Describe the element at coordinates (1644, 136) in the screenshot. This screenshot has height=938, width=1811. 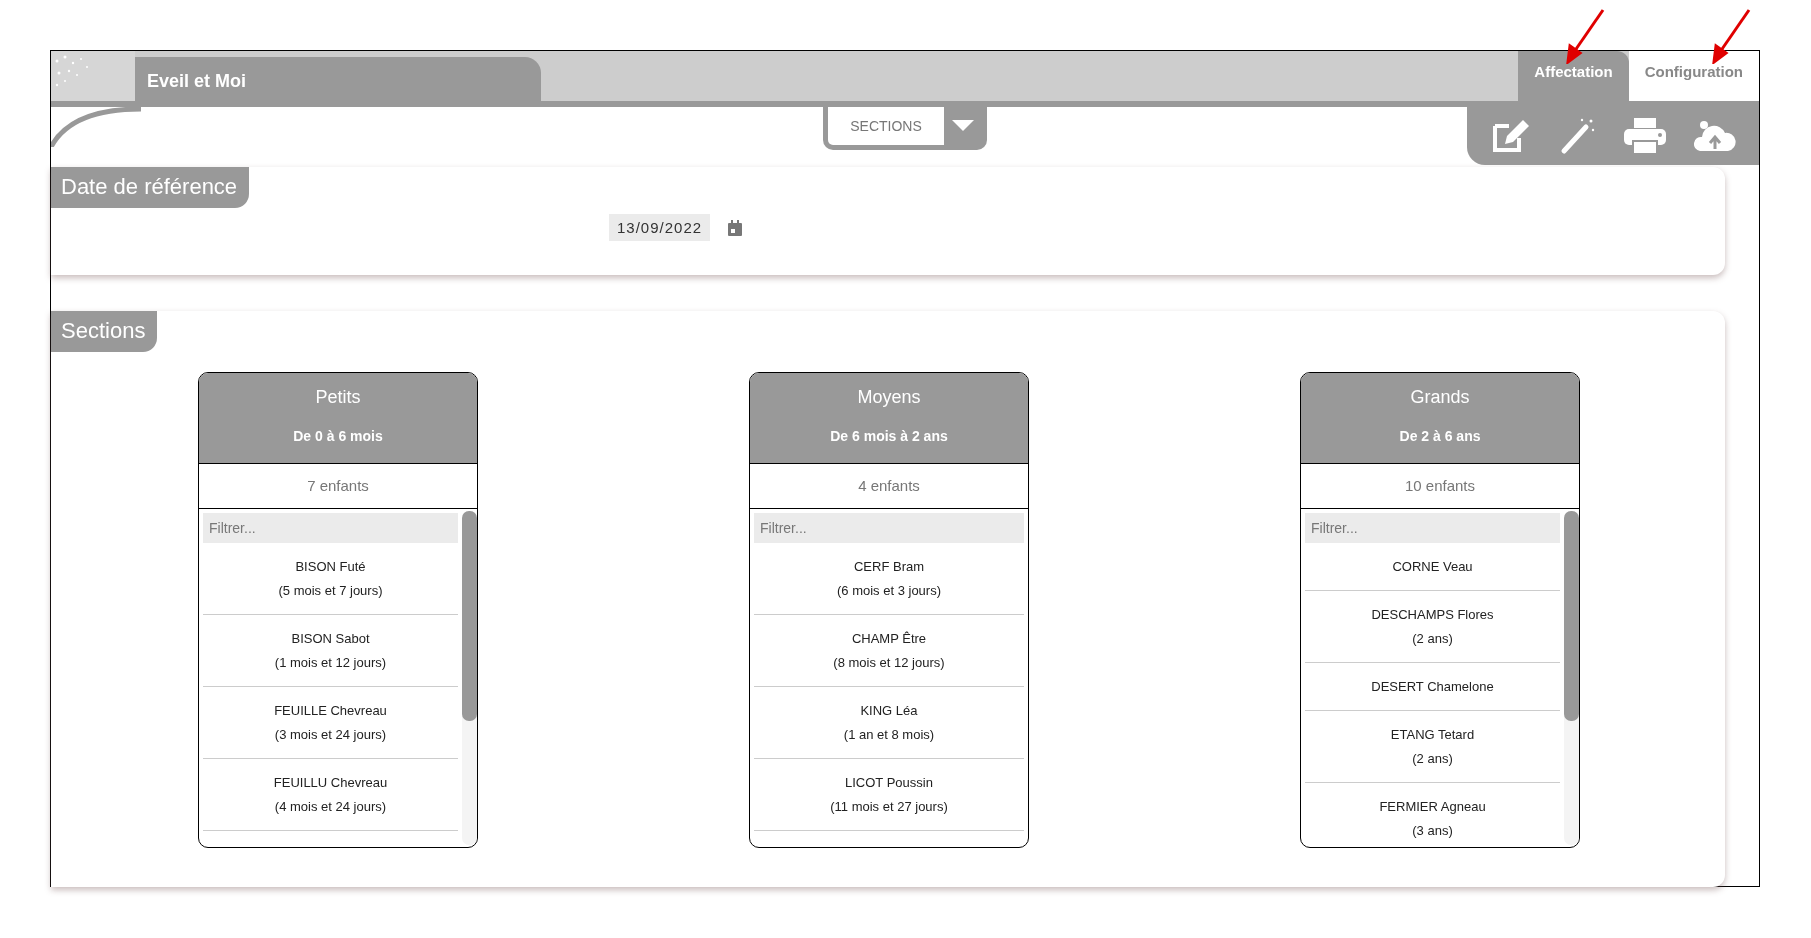
I see `print-icon` at that location.